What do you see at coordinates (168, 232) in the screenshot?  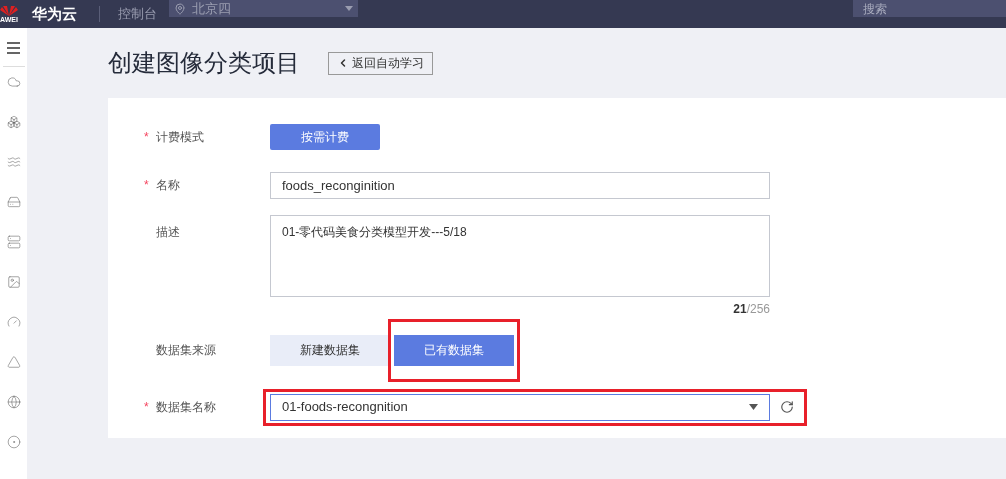 I see `field-label: 描述` at bounding box center [168, 232].